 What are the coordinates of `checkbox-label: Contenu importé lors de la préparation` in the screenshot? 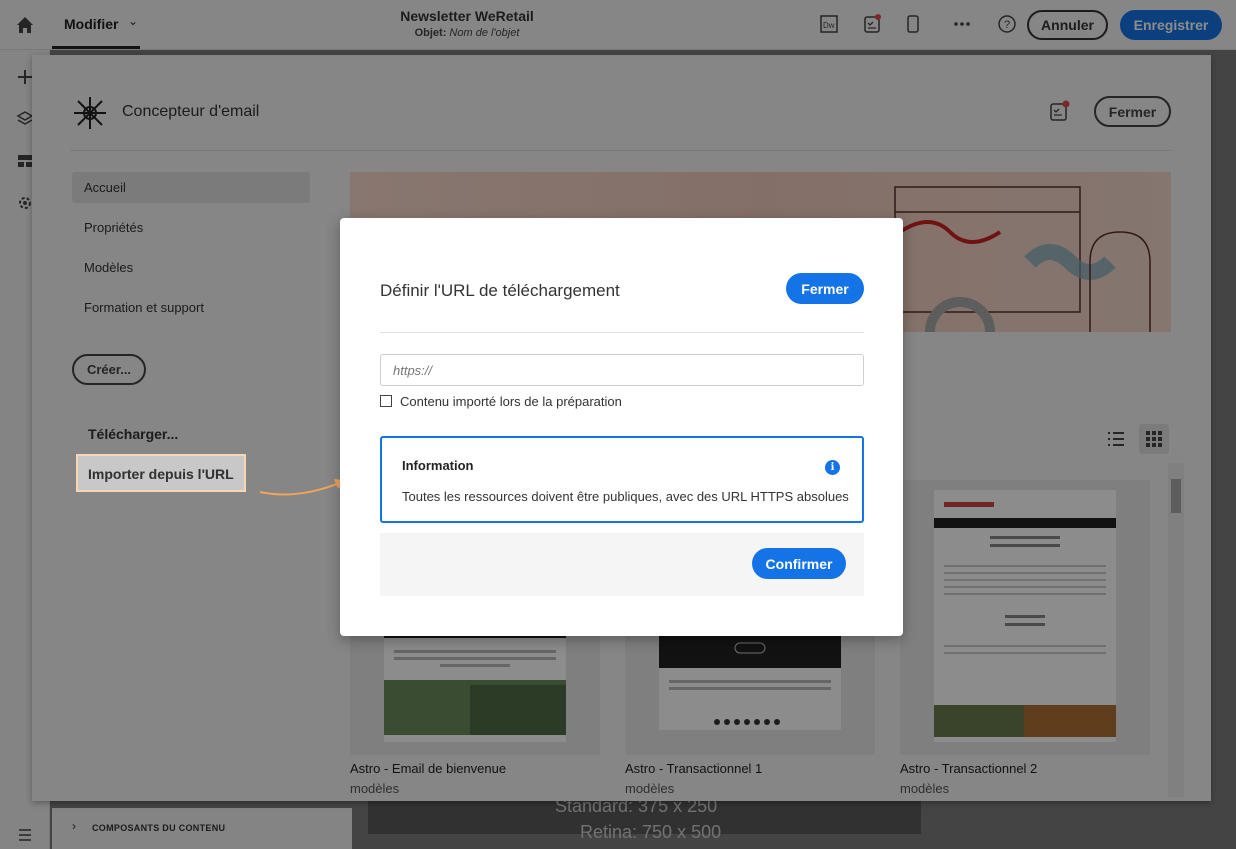 It's located at (511, 401).